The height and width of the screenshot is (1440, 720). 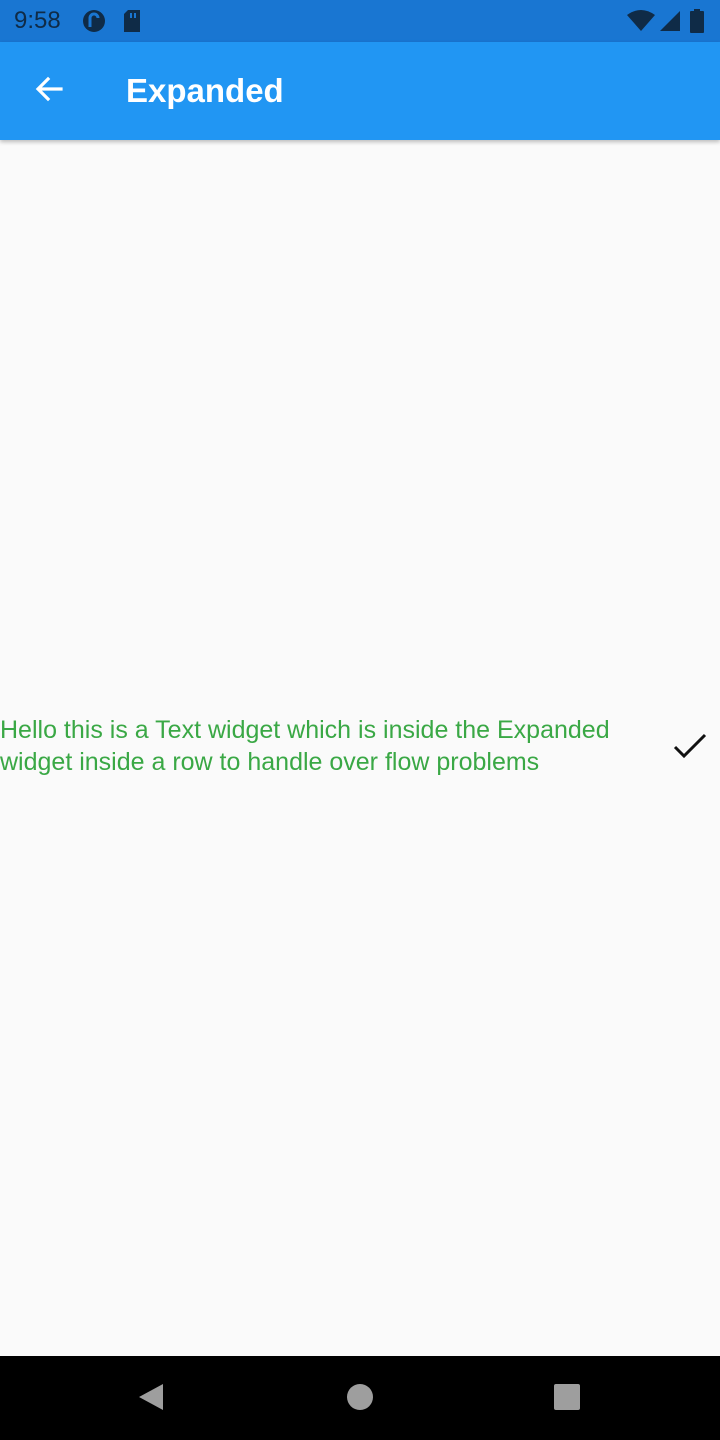 What do you see at coordinates (641, 23) in the screenshot?
I see `wifi-icon` at bounding box center [641, 23].